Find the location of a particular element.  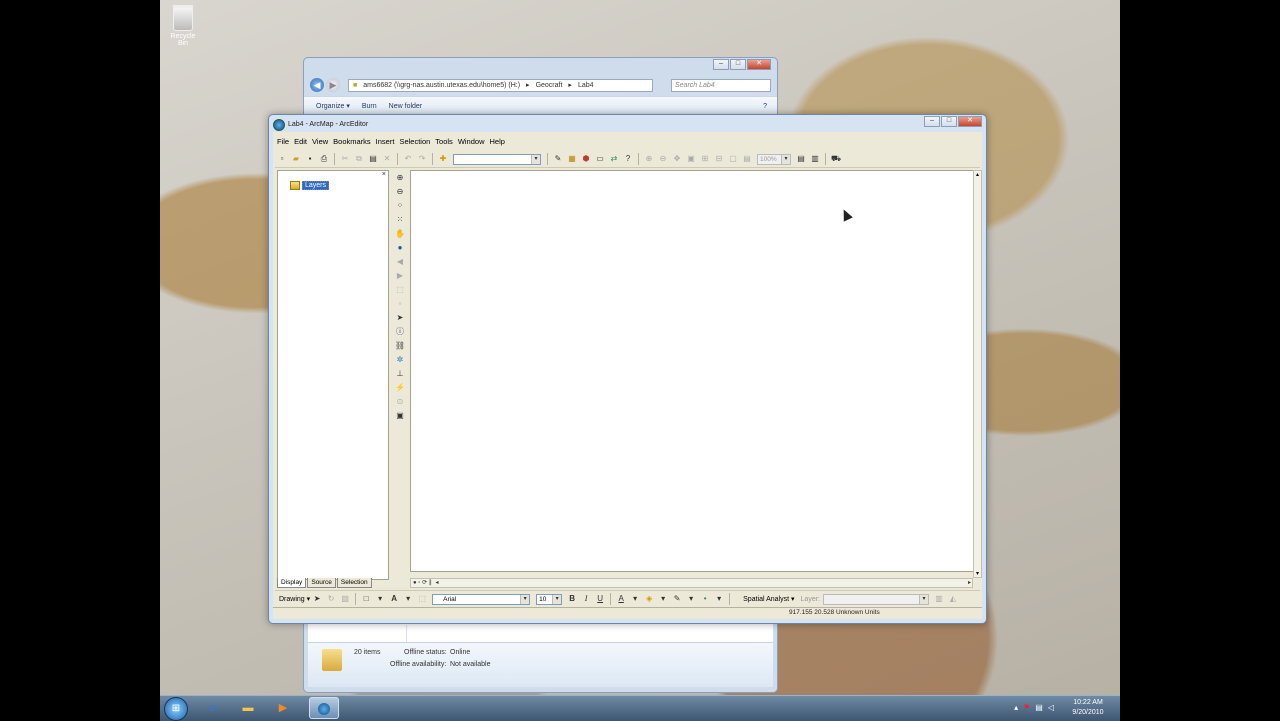

layout-pan-icon: ✥ is located at coordinates (677, 159).